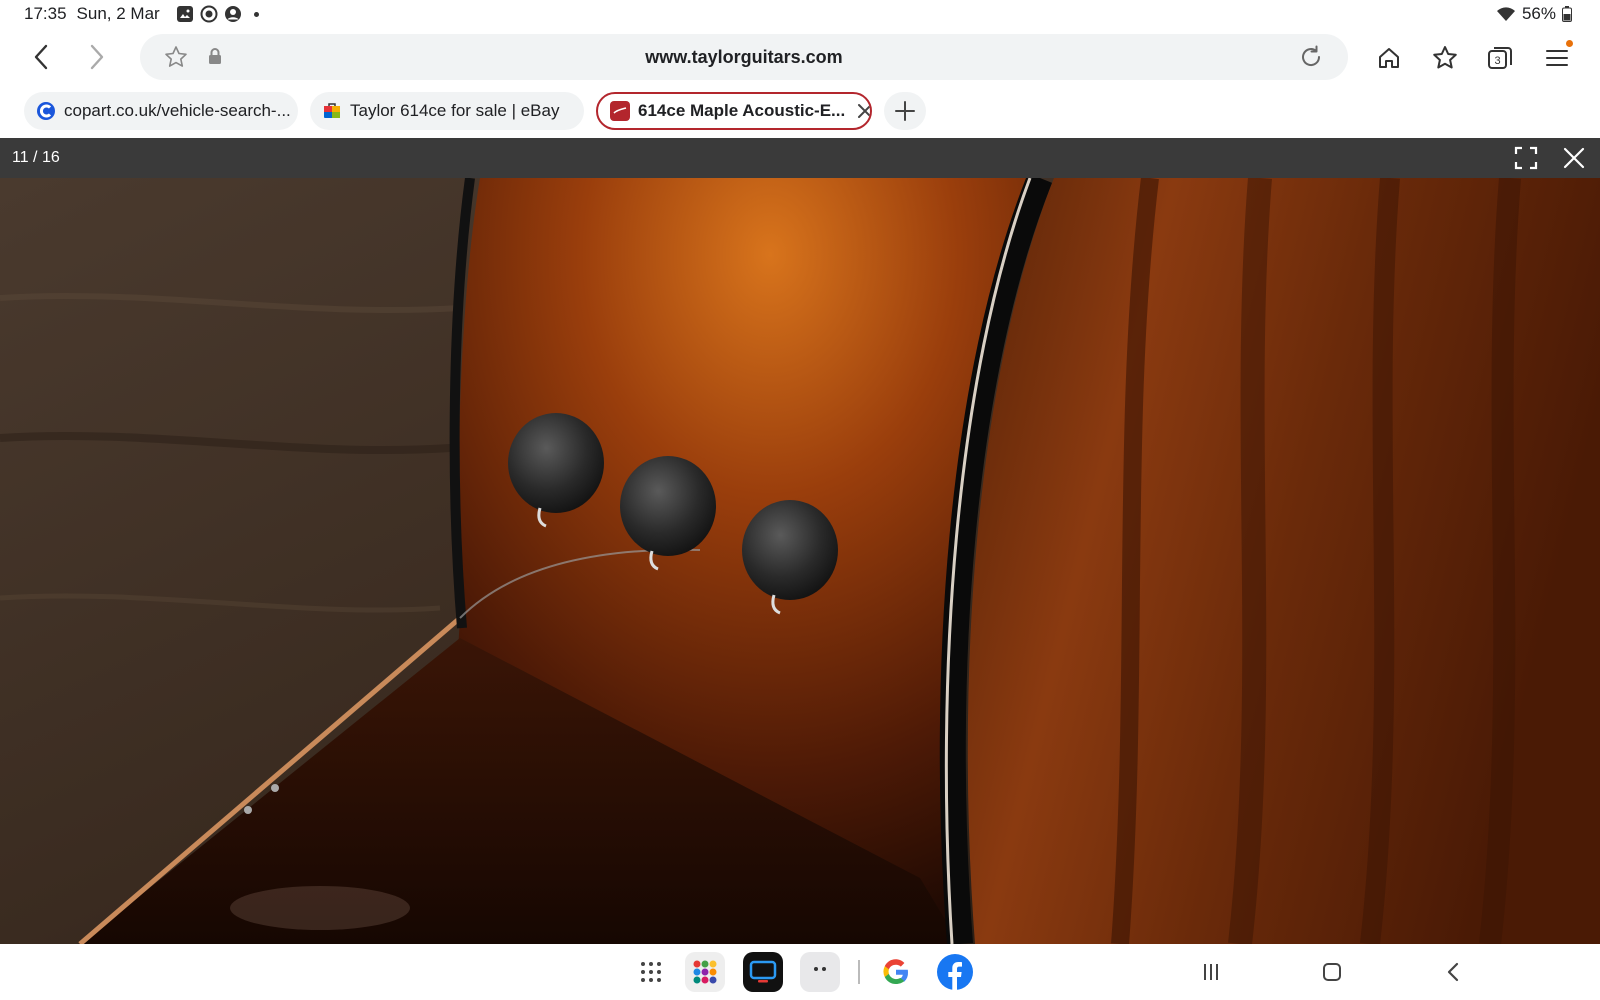 The width and height of the screenshot is (1600, 1000). What do you see at coordinates (209, 14) in the screenshot?
I see `record-notification-icon` at bounding box center [209, 14].